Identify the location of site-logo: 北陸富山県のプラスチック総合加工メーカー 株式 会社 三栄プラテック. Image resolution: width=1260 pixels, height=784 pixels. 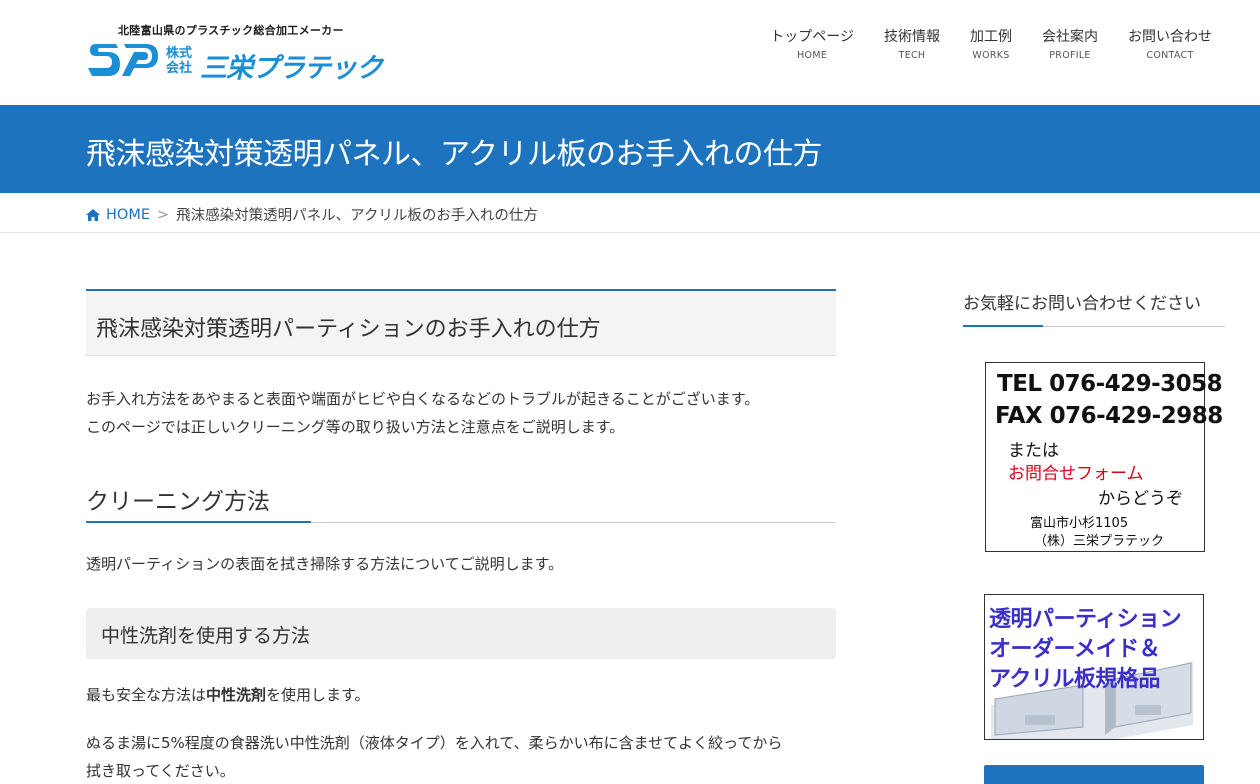
(238, 53).